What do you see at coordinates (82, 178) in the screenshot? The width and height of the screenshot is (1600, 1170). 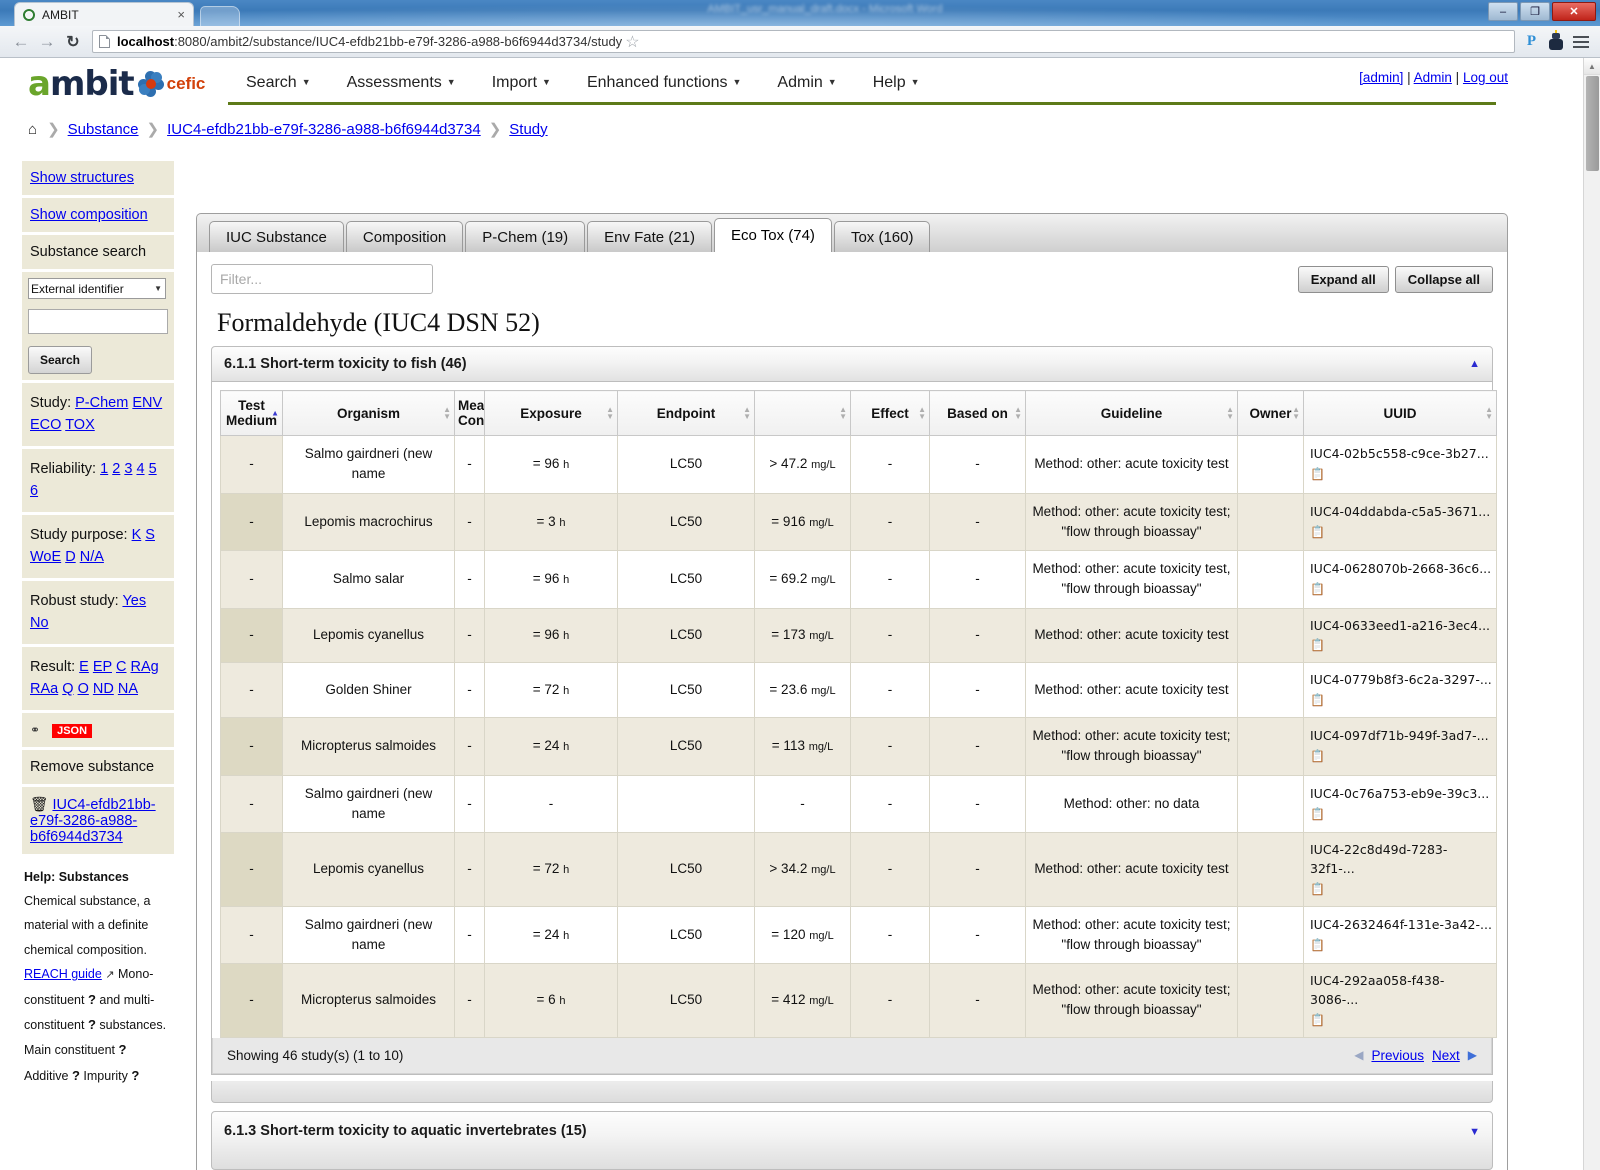 I see `show-structures-link: Show structures` at bounding box center [82, 178].